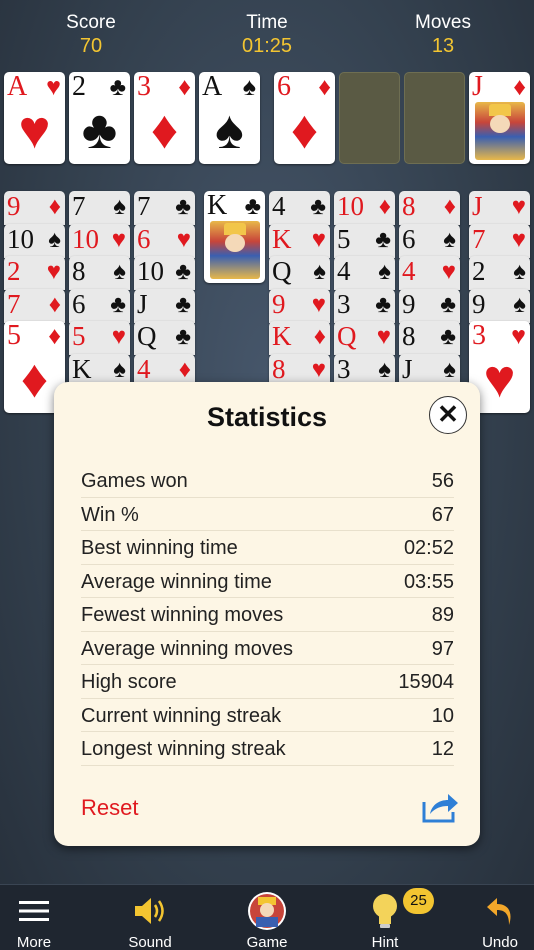 The width and height of the screenshot is (534, 950). What do you see at coordinates (429, 208) in the screenshot?
I see `tableau-card: 8 ♦` at bounding box center [429, 208].